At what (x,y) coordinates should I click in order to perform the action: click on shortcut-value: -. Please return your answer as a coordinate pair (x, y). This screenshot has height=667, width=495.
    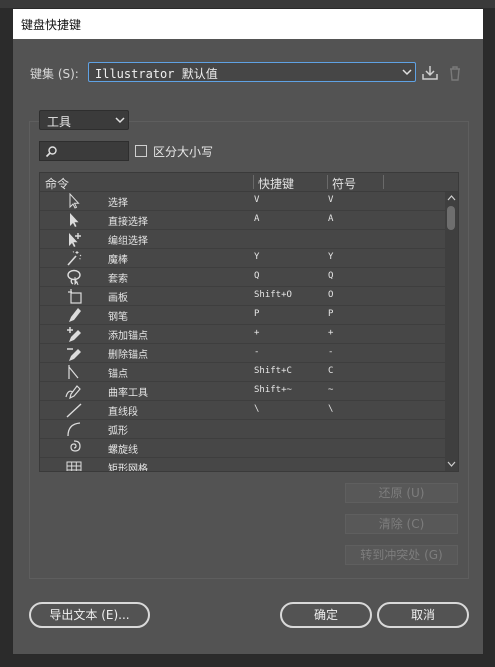
    Looking at the image, I should click on (256, 352).